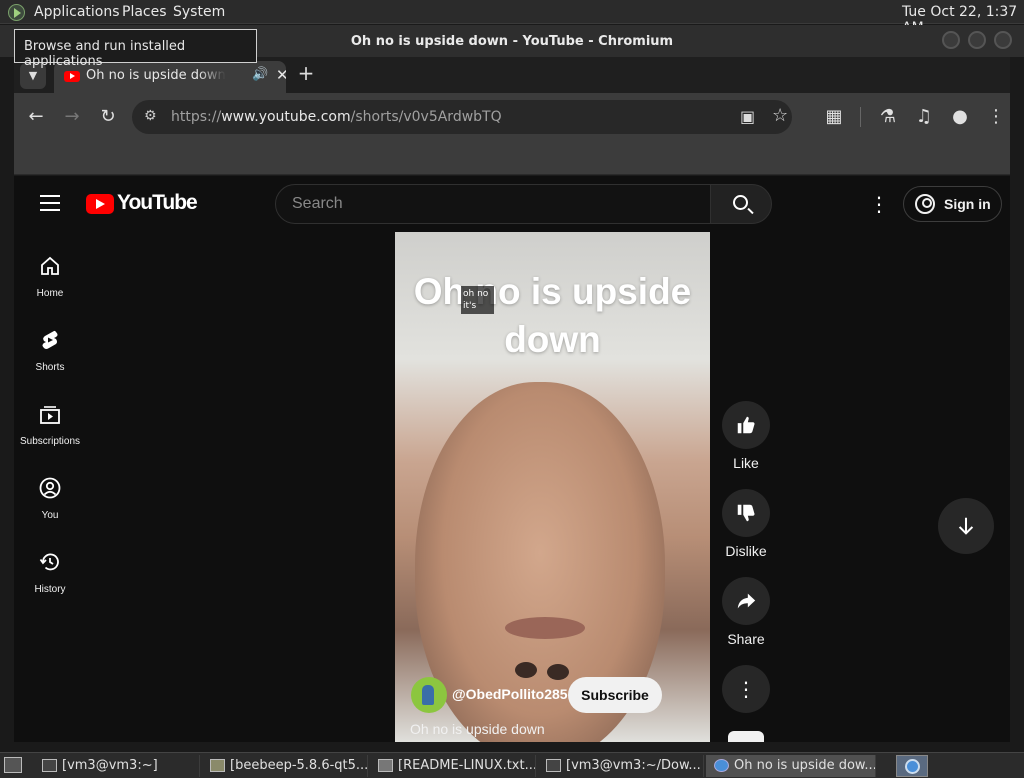  Describe the element at coordinates (747, 116) in the screenshot. I see `install-app-icon: ▣` at that location.